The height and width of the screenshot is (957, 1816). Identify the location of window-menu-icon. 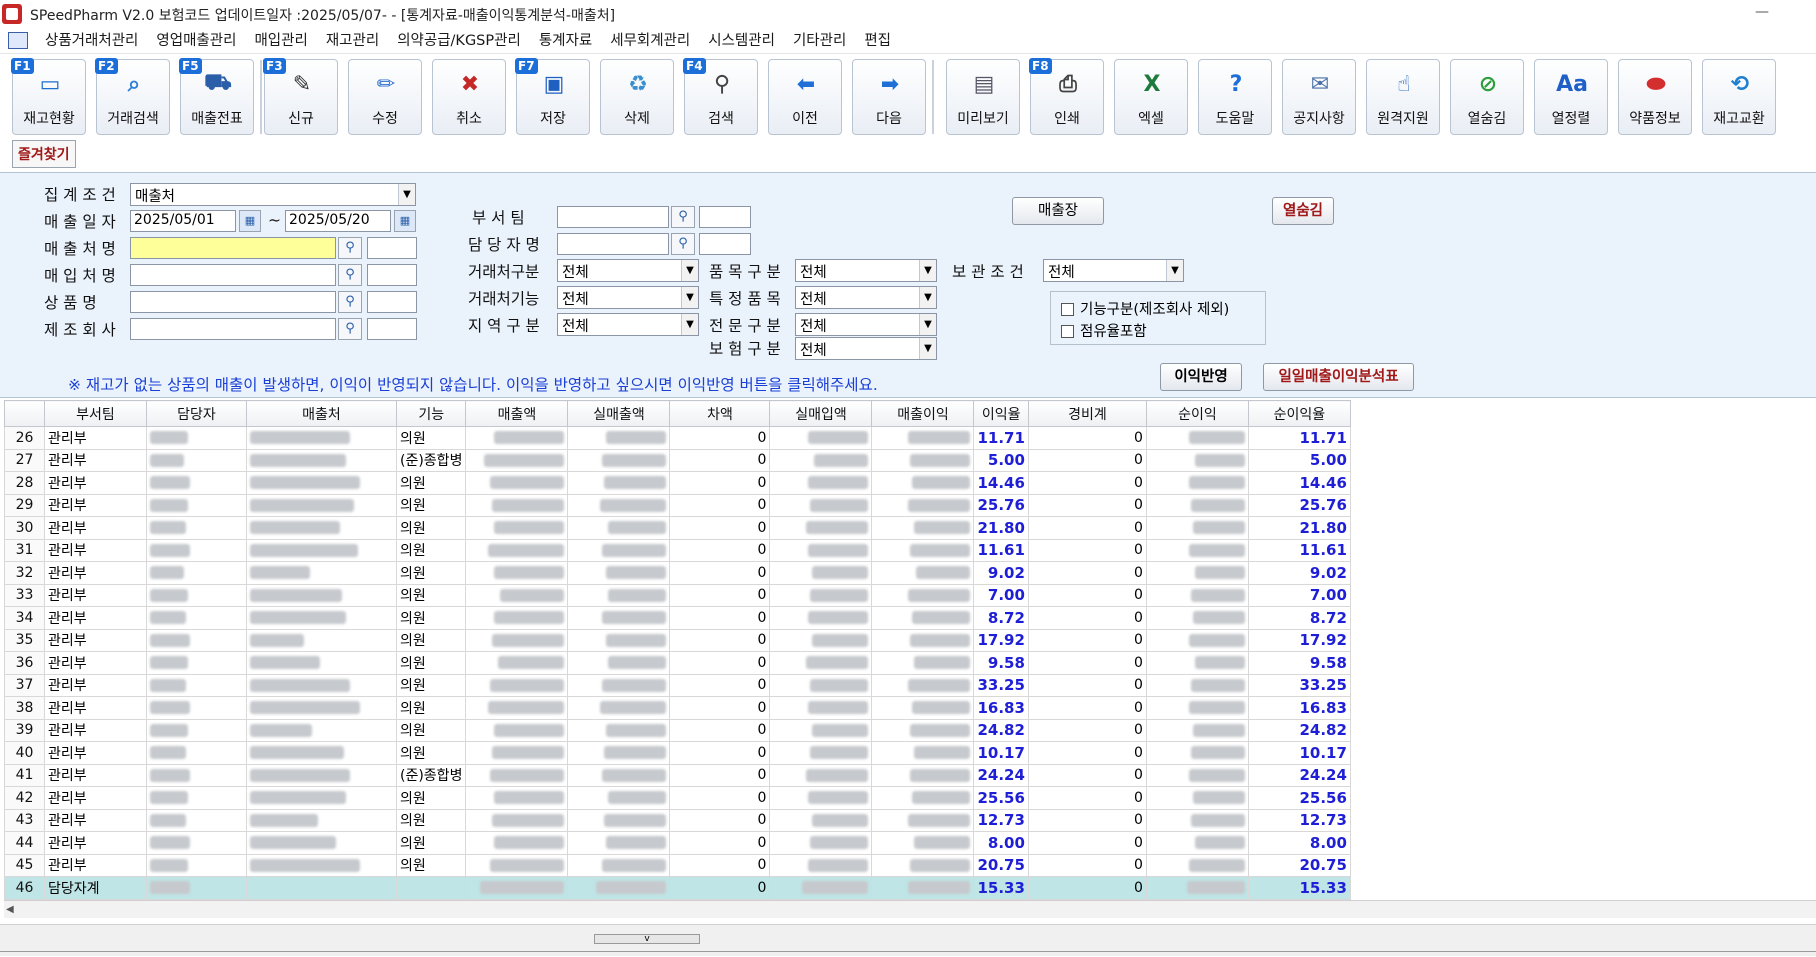
(18, 40).